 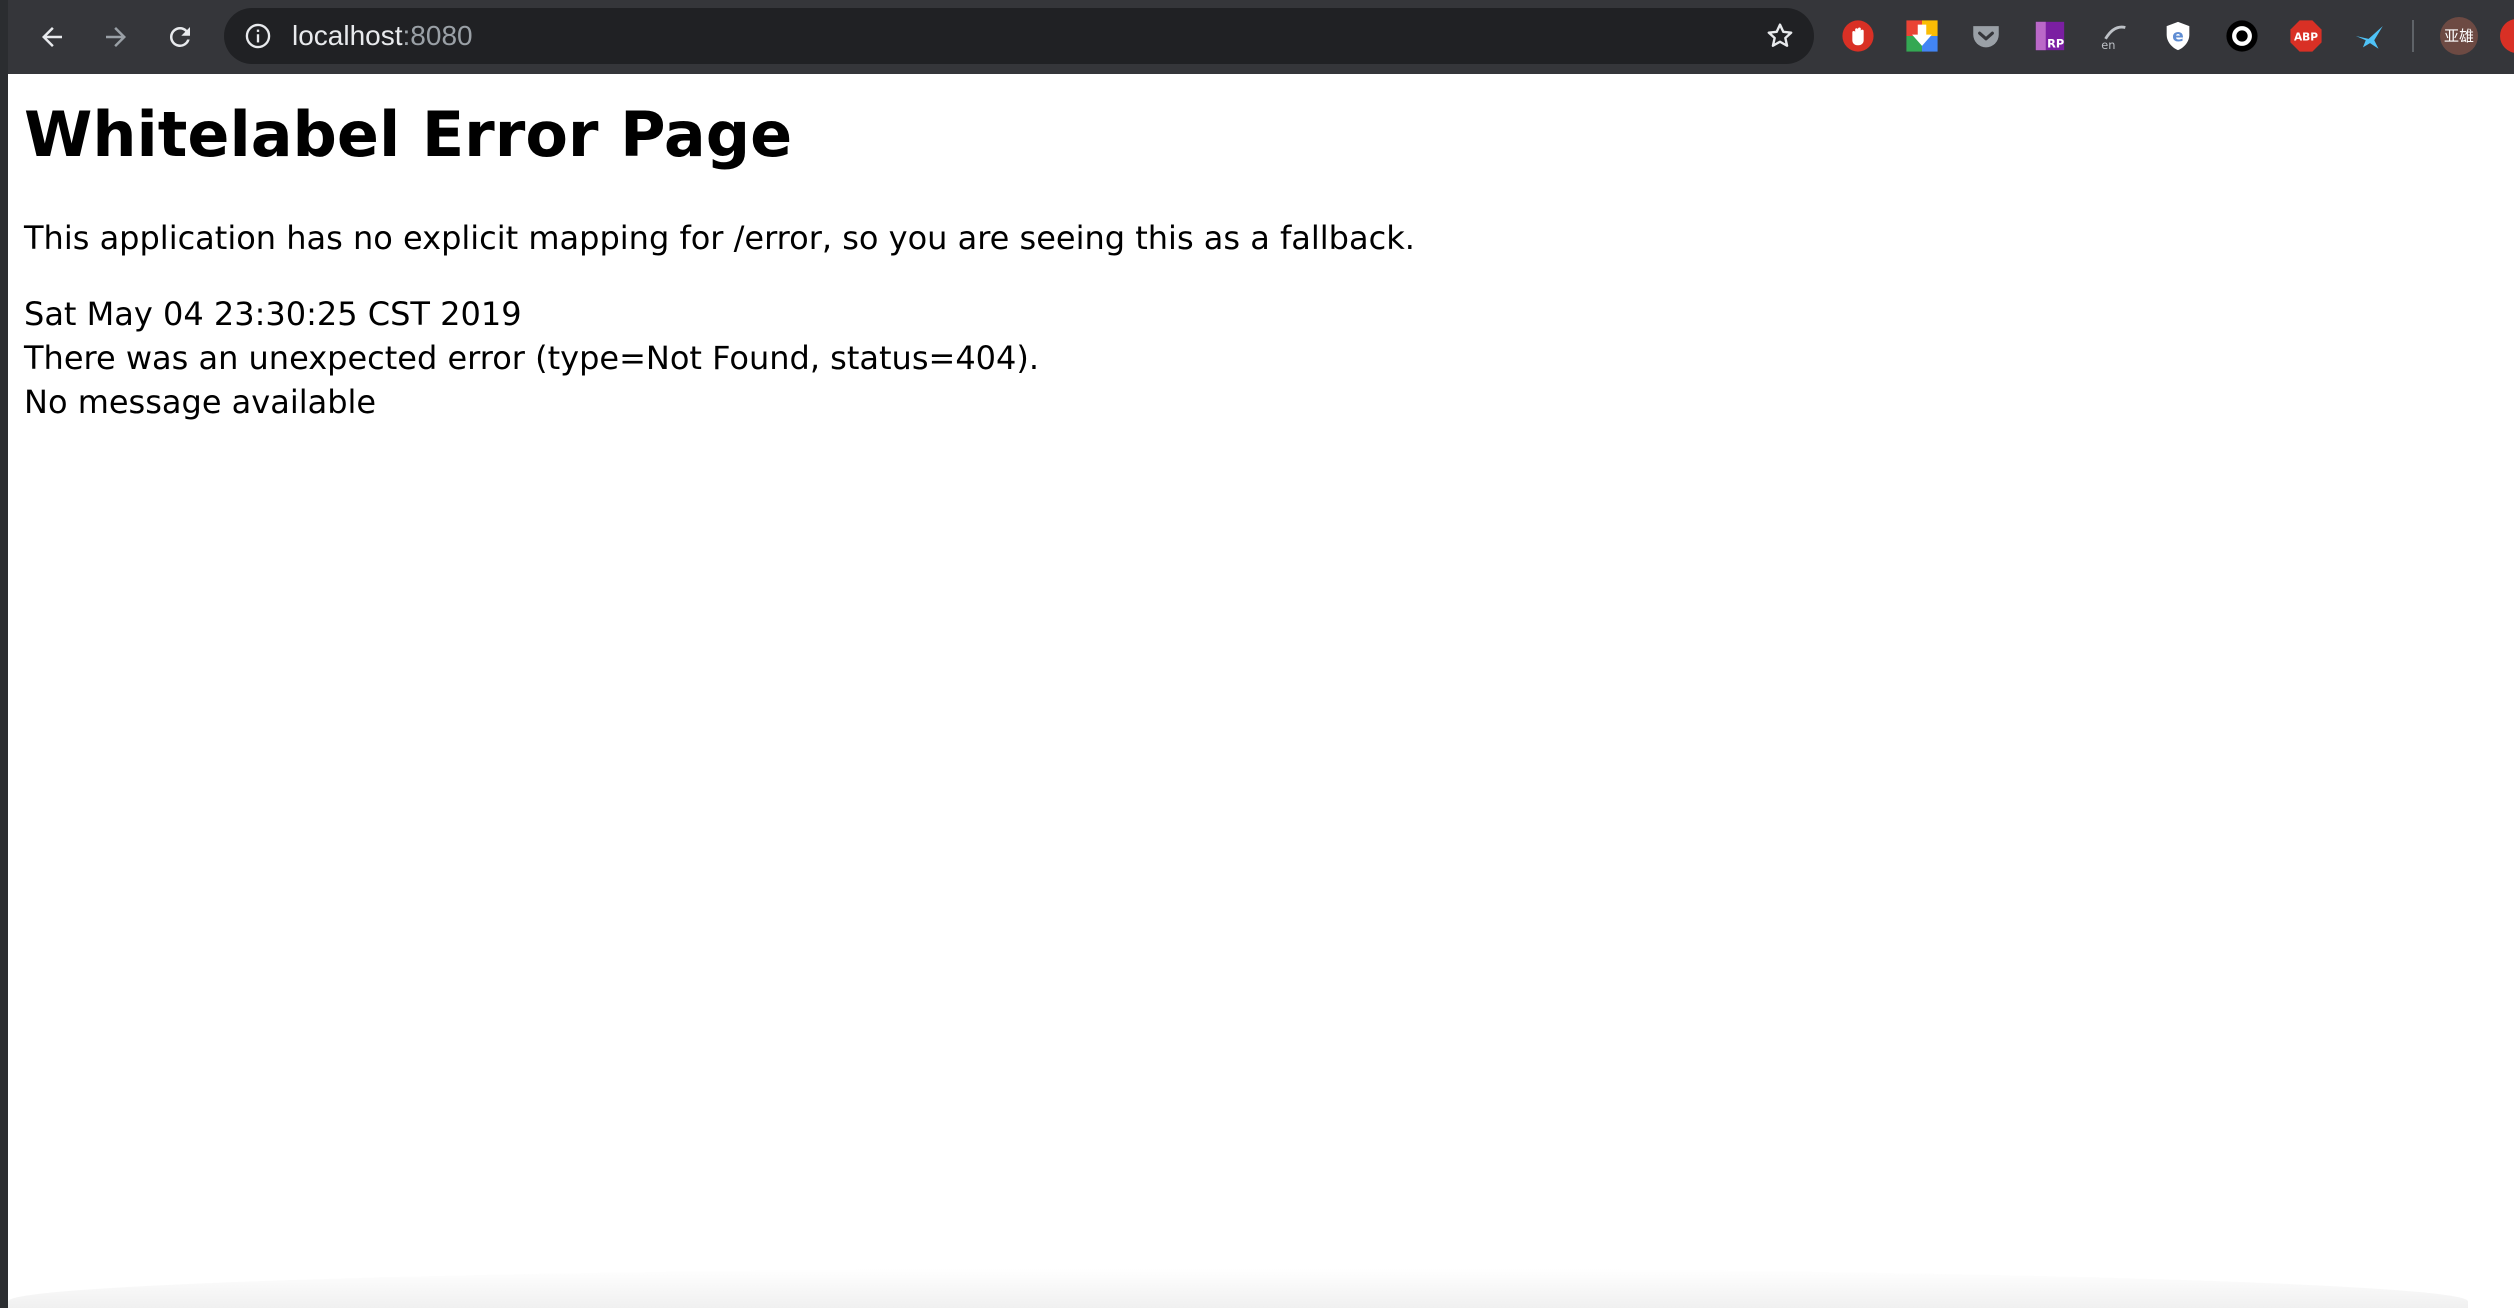 I want to click on back-button, so click(x=52, y=37).